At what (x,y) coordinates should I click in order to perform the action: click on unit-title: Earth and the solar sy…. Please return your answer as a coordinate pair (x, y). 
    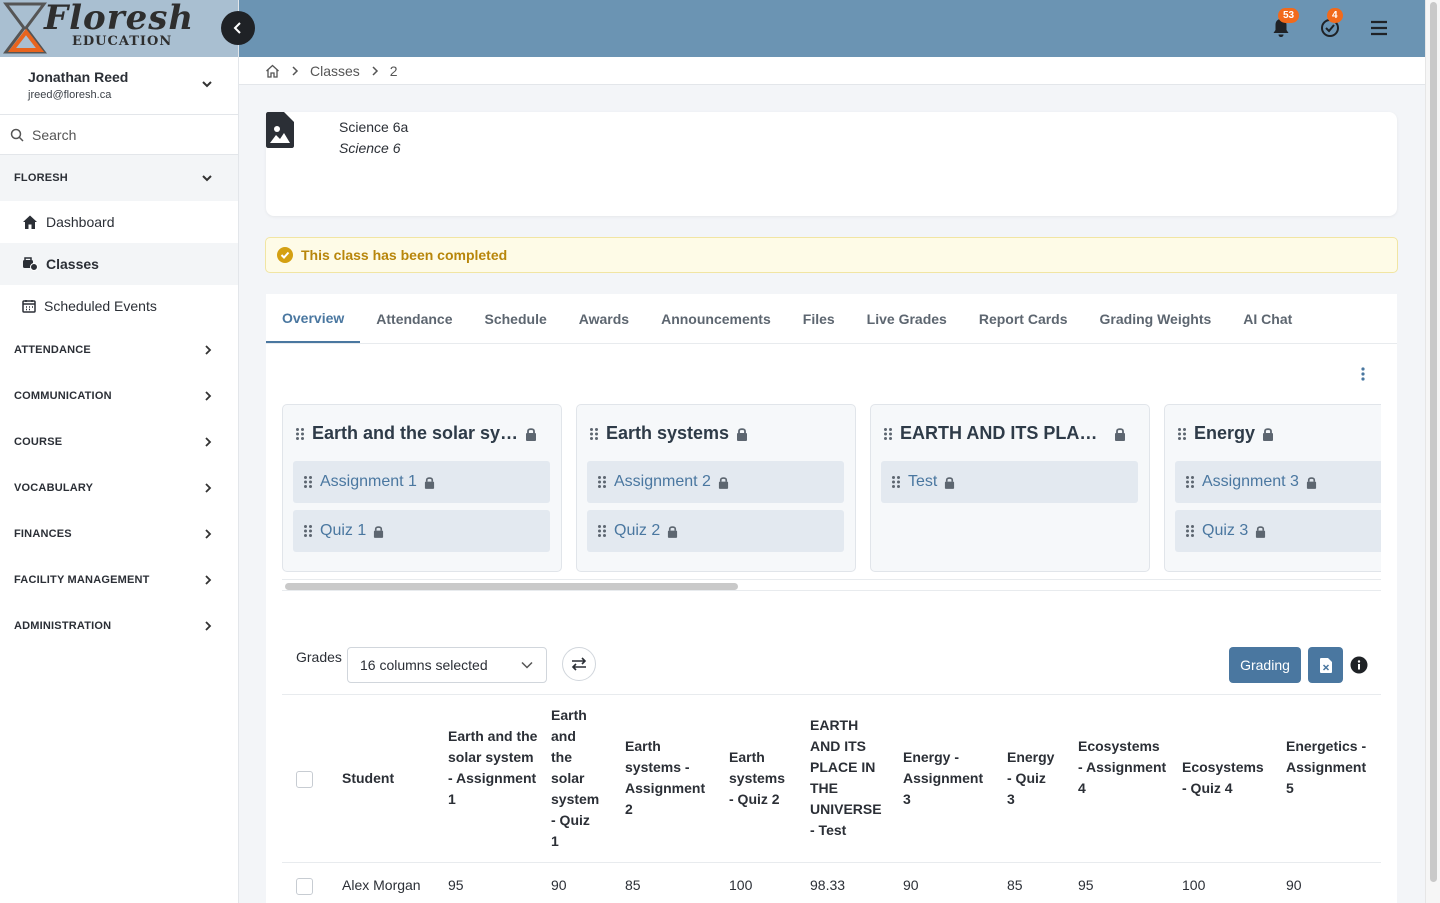
    Looking at the image, I should click on (416, 433).